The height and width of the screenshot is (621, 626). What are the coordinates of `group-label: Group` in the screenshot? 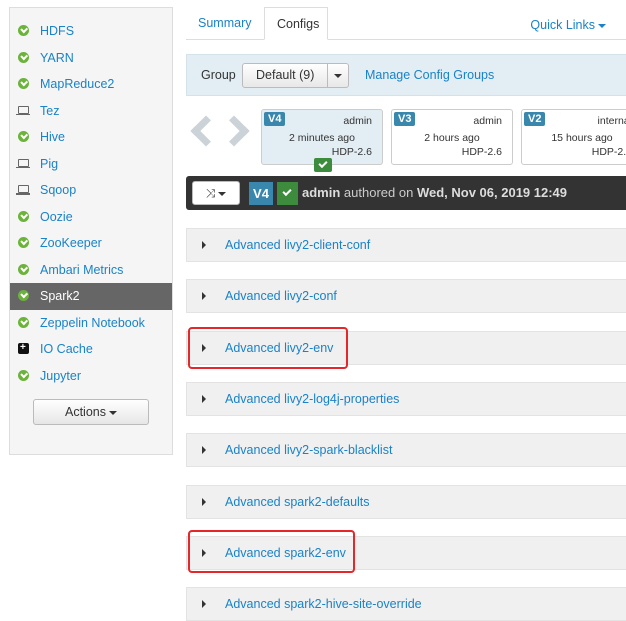 It's located at (218, 75).